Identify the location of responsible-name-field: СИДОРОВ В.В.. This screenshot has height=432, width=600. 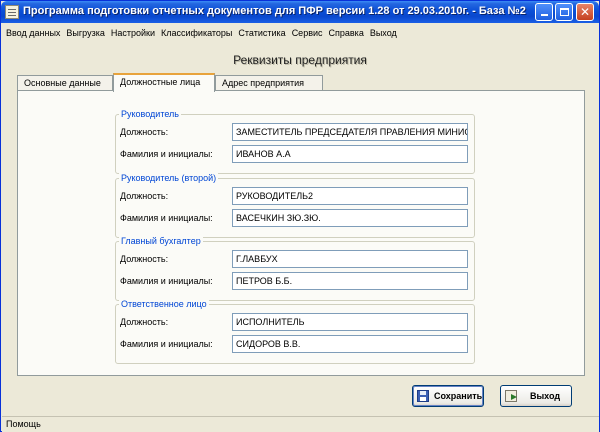
(350, 344).